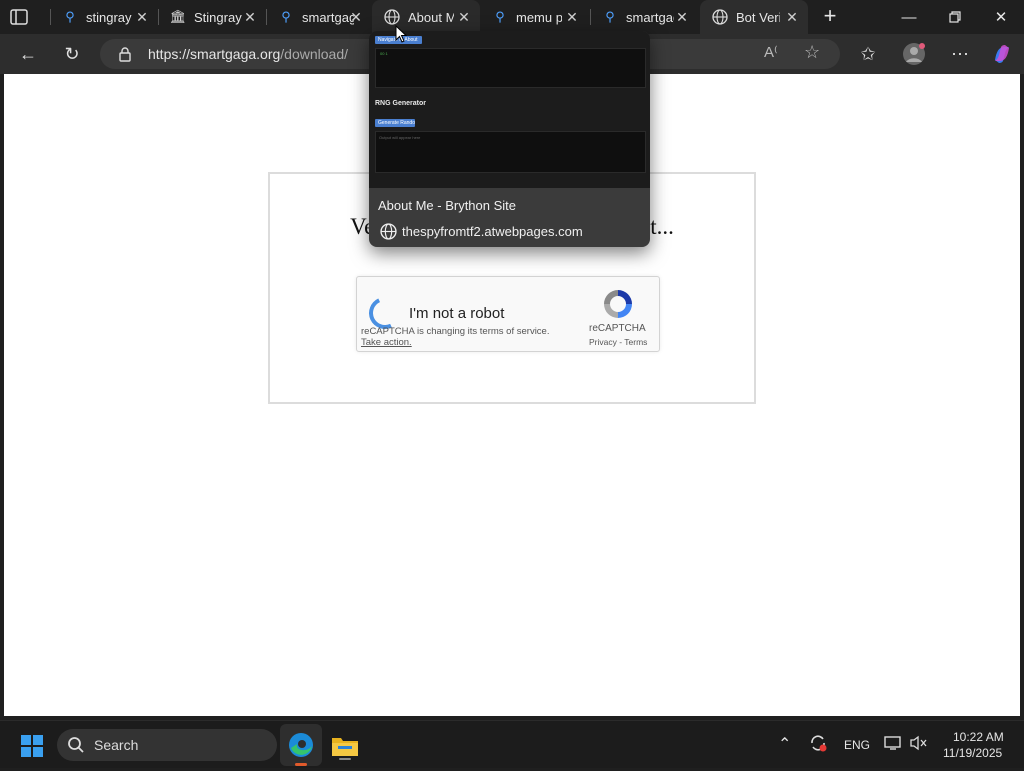 The width and height of the screenshot is (1024, 771). I want to click on taskbar: Search ⌃ ENG 10:22 AM 11/19/2025, so click(512, 744).